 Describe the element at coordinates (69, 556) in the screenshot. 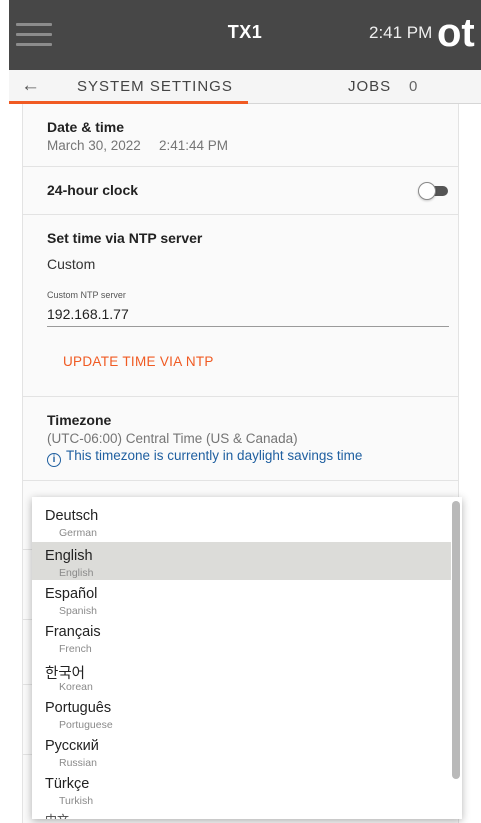

I see `language-name: English` at that location.